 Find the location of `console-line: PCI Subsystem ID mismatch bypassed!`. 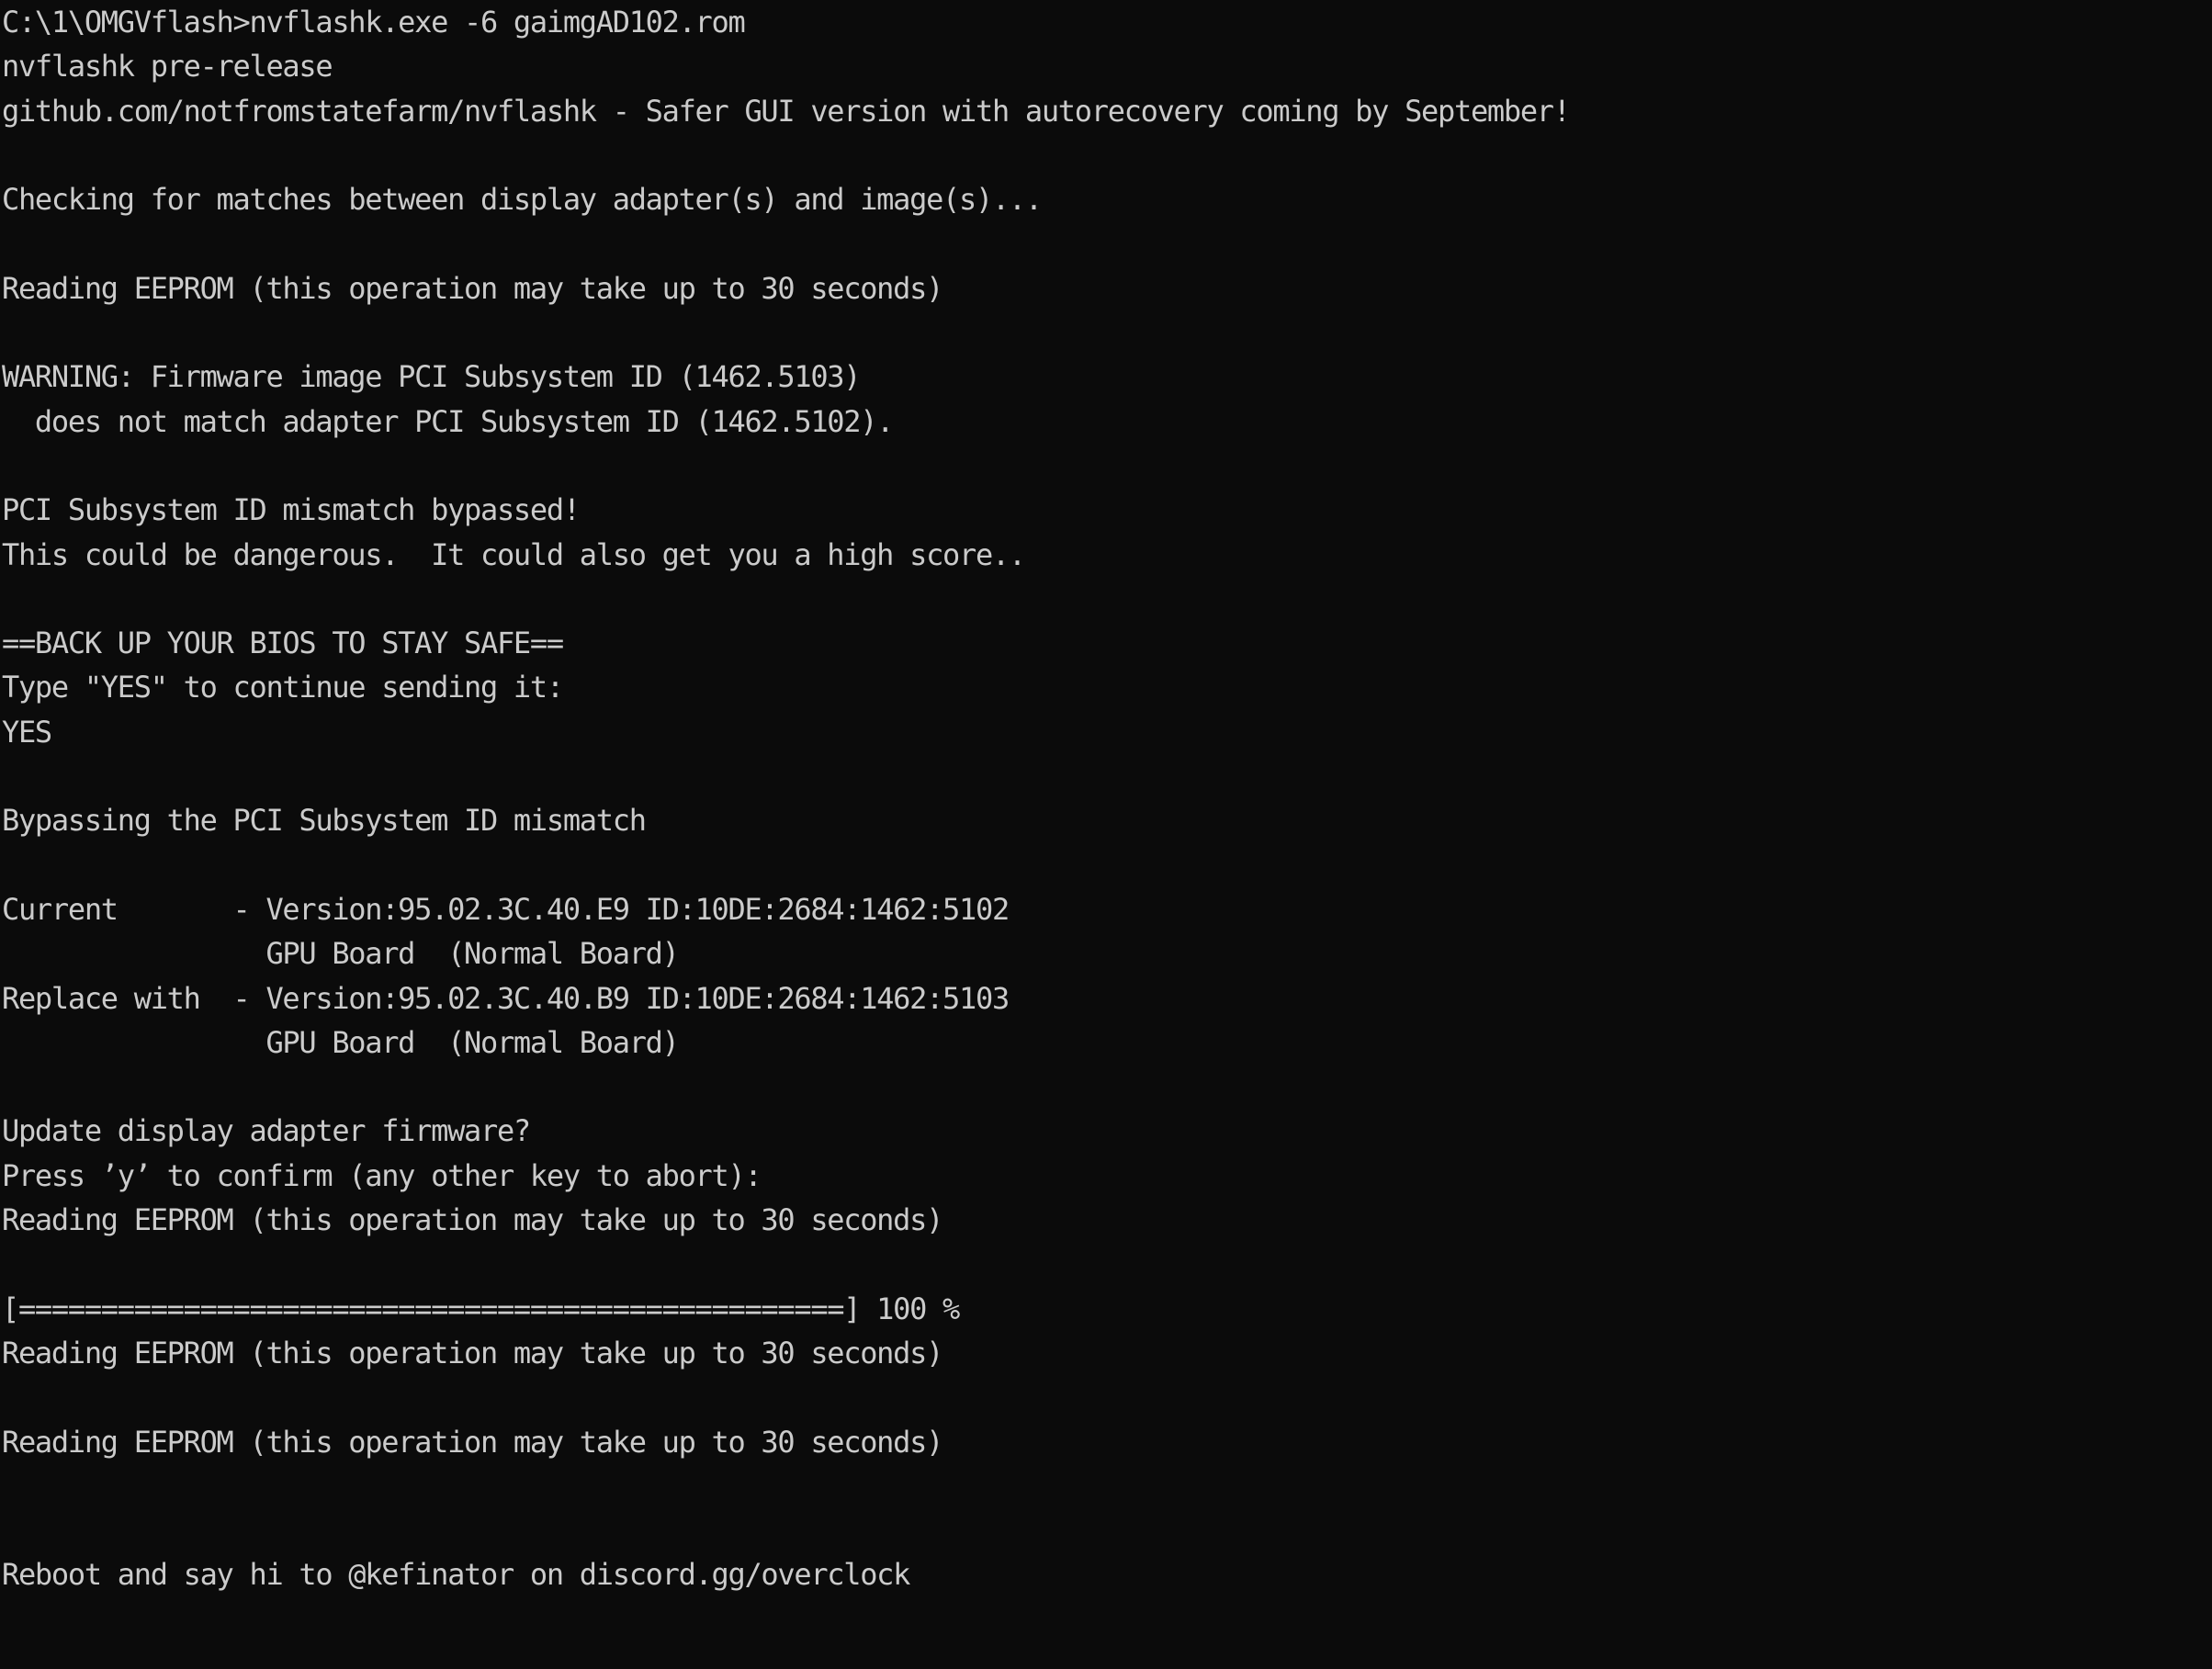

console-line: PCI Subsystem ID mismatch bypassed! is located at coordinates (291, 510).